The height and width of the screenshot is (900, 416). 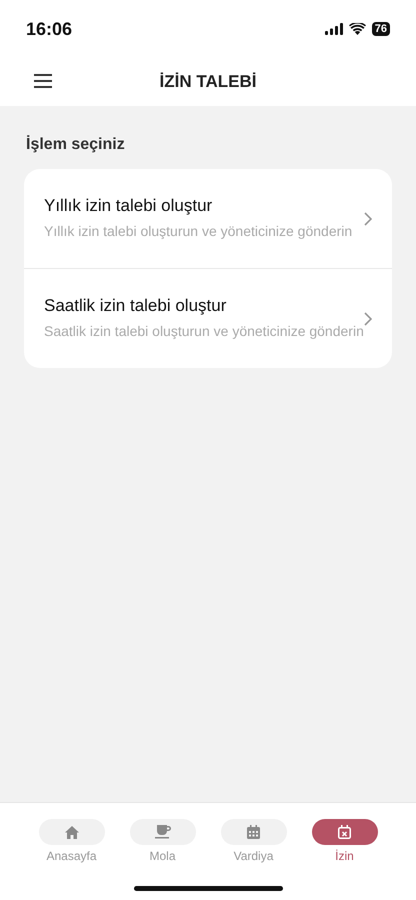 I want to click on cup-icon, so click(x=162, y=832).